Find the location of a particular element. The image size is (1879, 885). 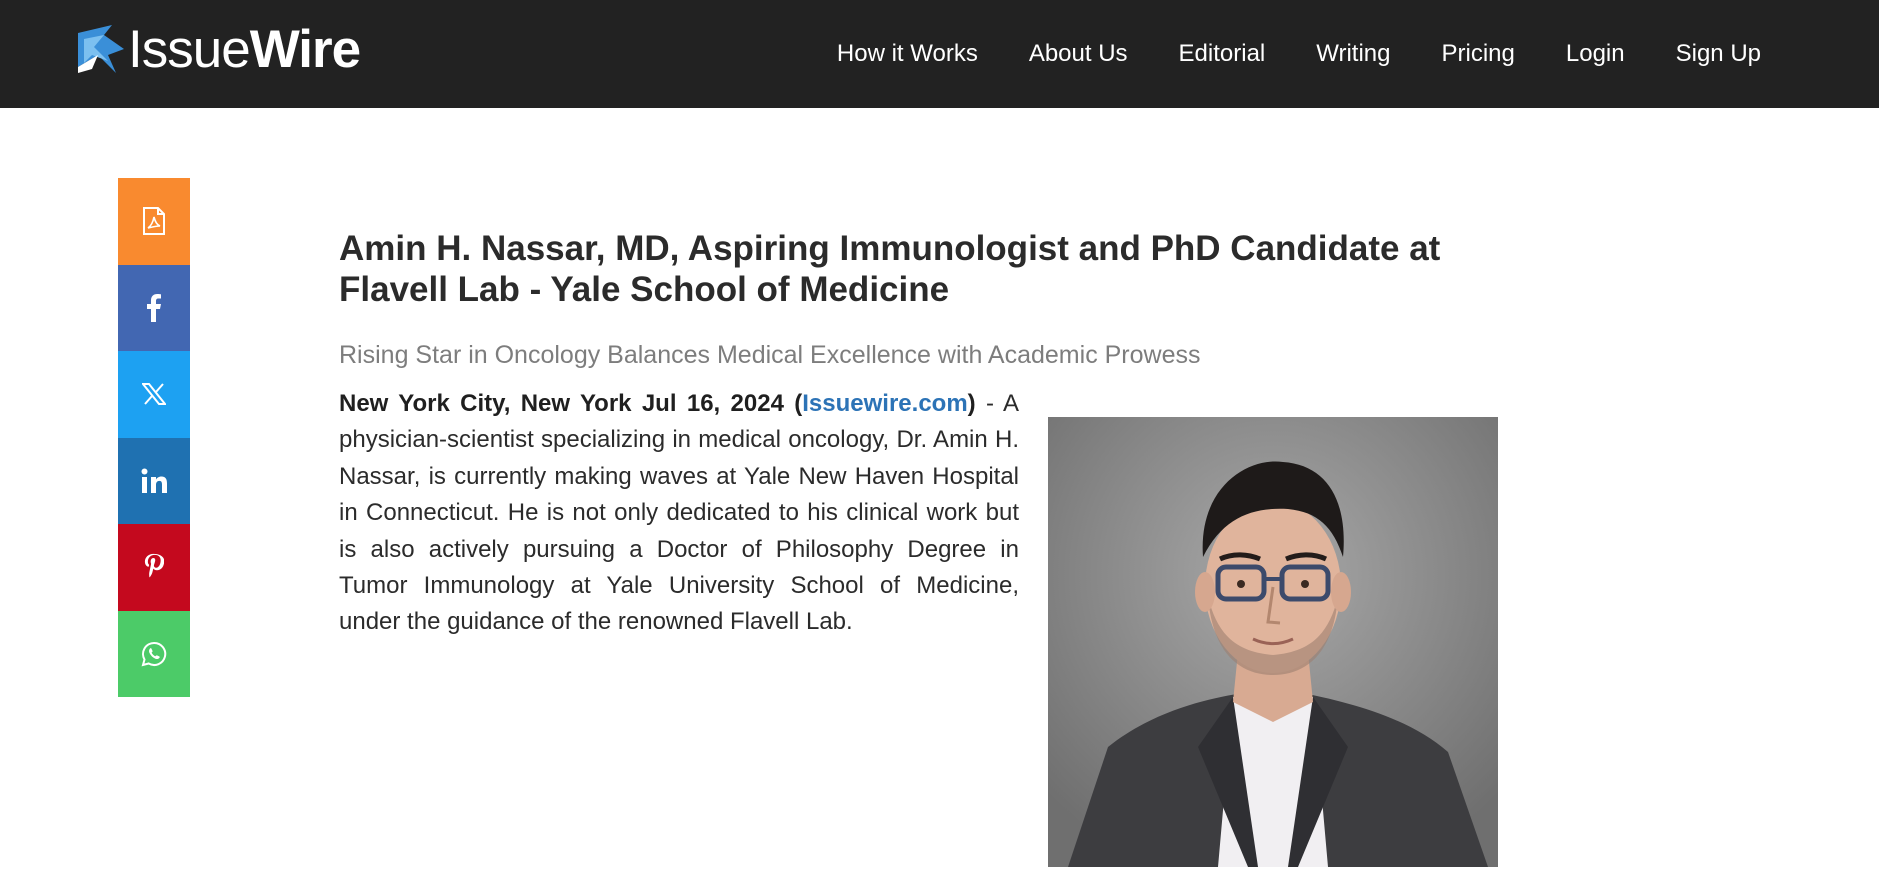

share-x-button is located at coordinates (154, 394).